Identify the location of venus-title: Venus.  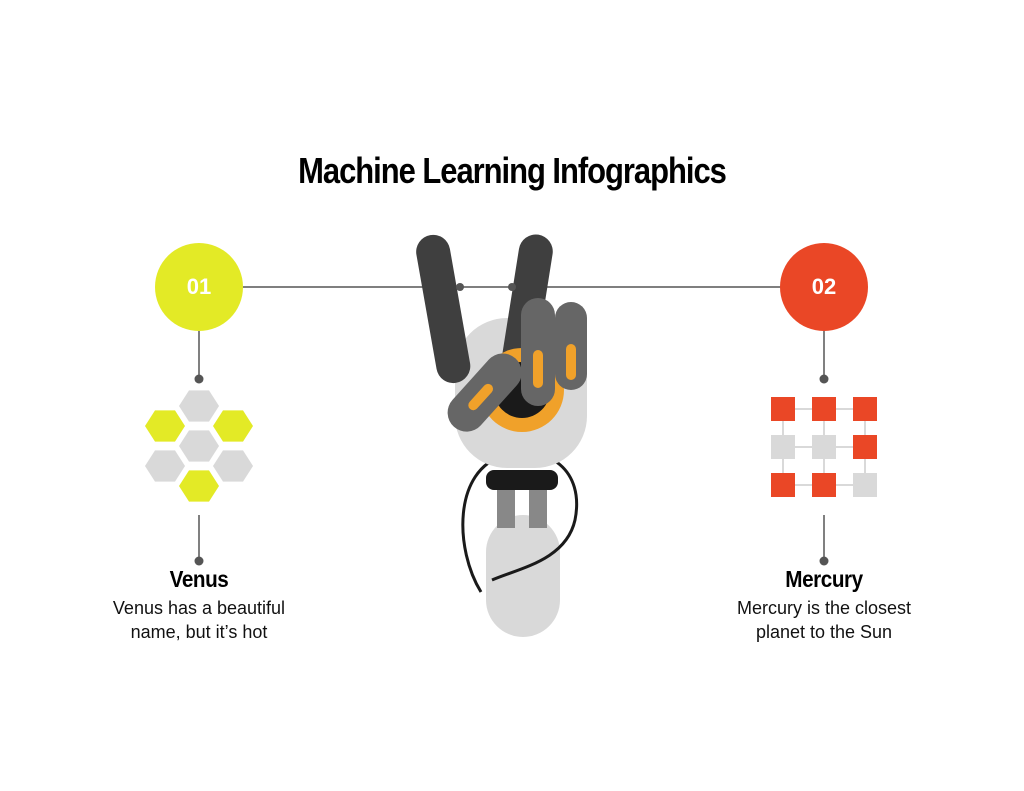
(199, 579).